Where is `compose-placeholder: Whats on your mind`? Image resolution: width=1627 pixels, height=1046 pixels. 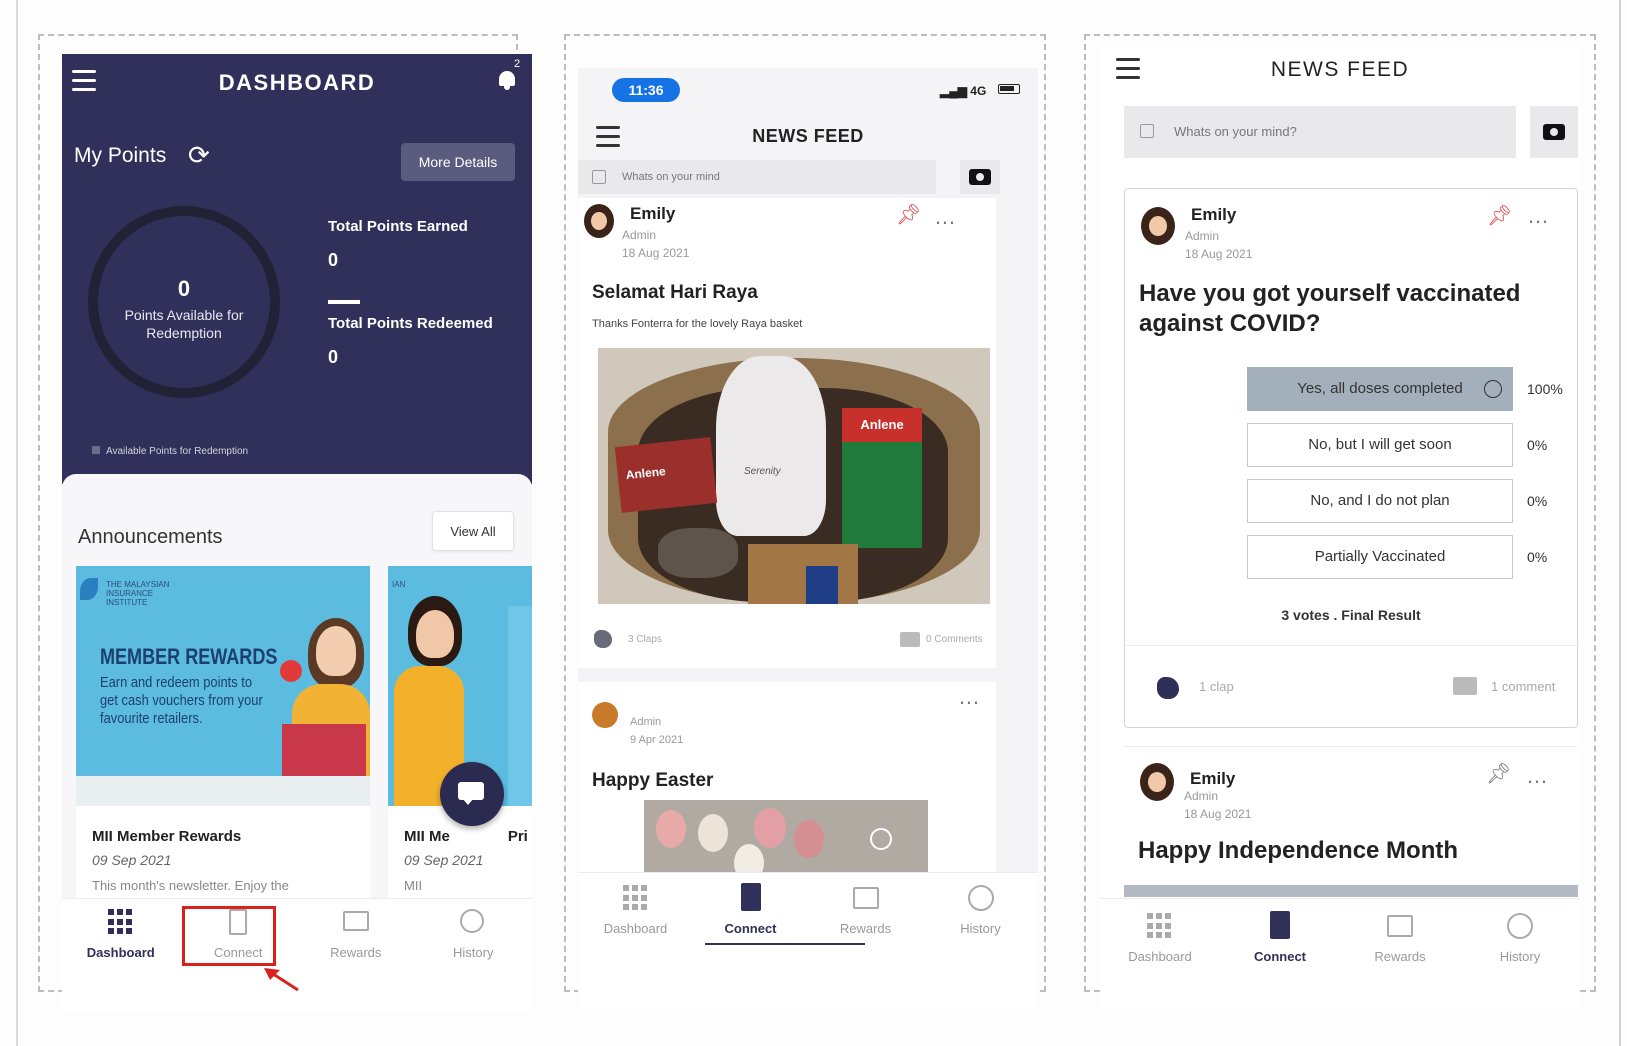
compose-placeholder: Whats on your mind is located at coordinates (671, 177).